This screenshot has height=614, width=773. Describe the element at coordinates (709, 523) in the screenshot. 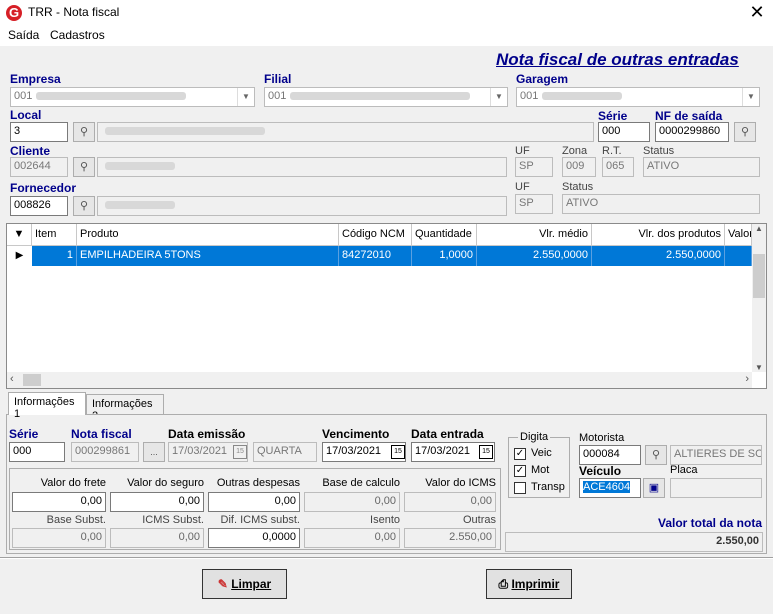

I see `valor-total-label: Valor total da nota` at that location.